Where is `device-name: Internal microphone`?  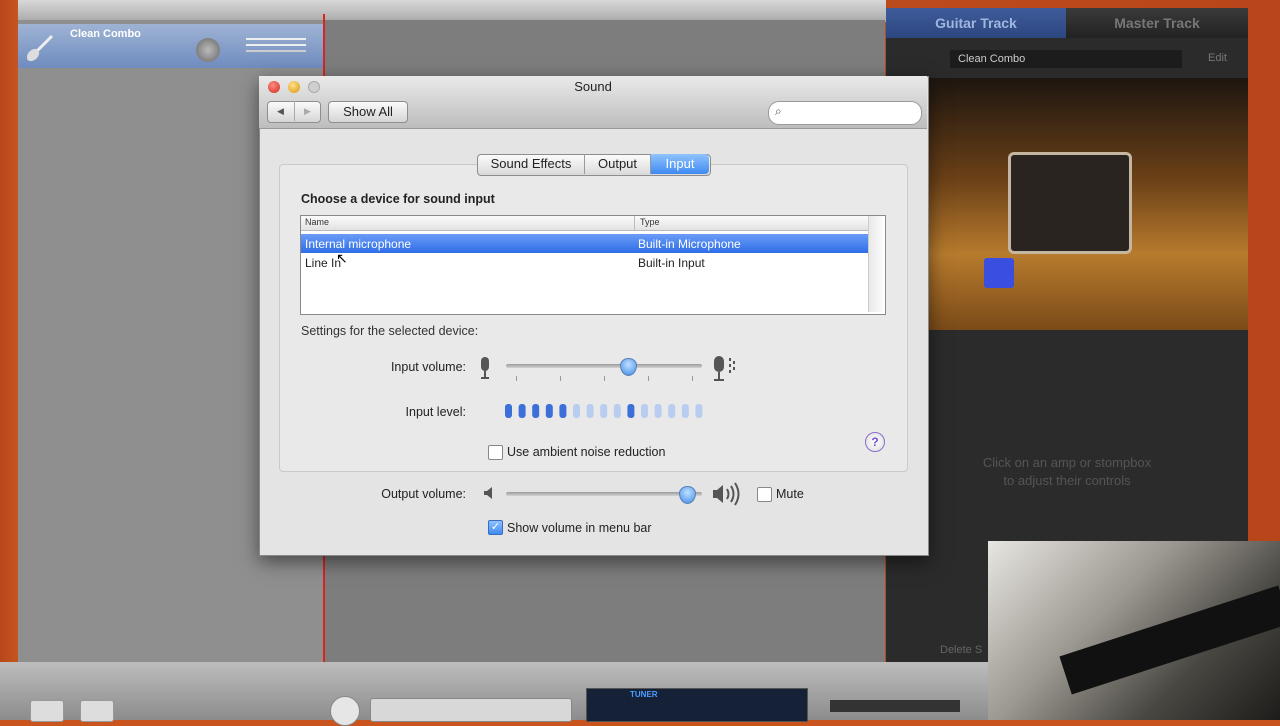 device-name: Internal microphone is located at coordinates (358, 244).